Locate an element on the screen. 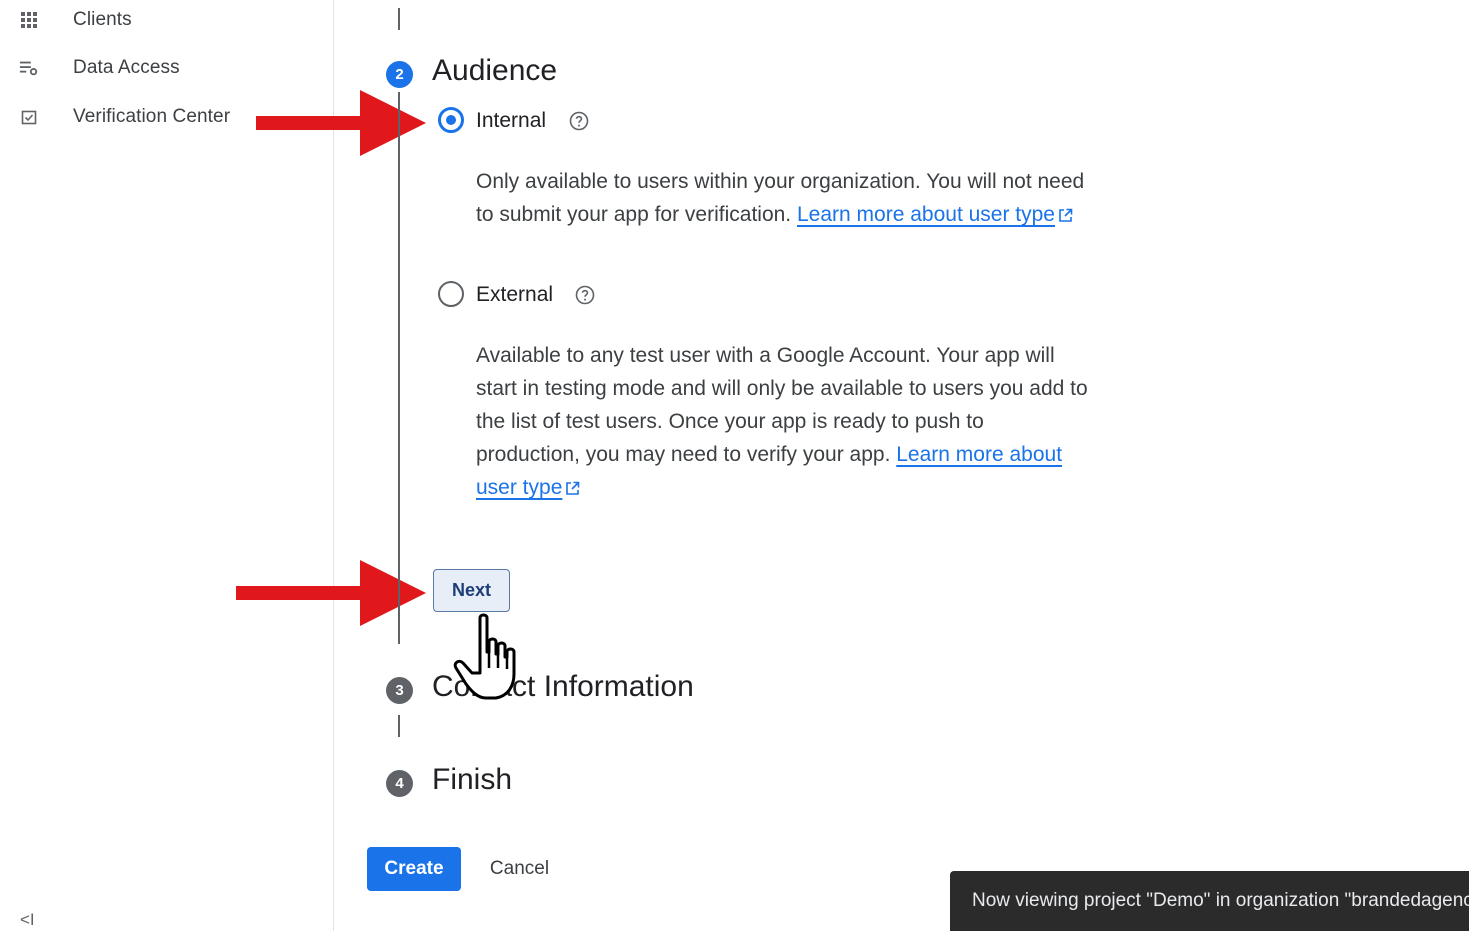  next-button: Next is located at coordinates (471, 590).